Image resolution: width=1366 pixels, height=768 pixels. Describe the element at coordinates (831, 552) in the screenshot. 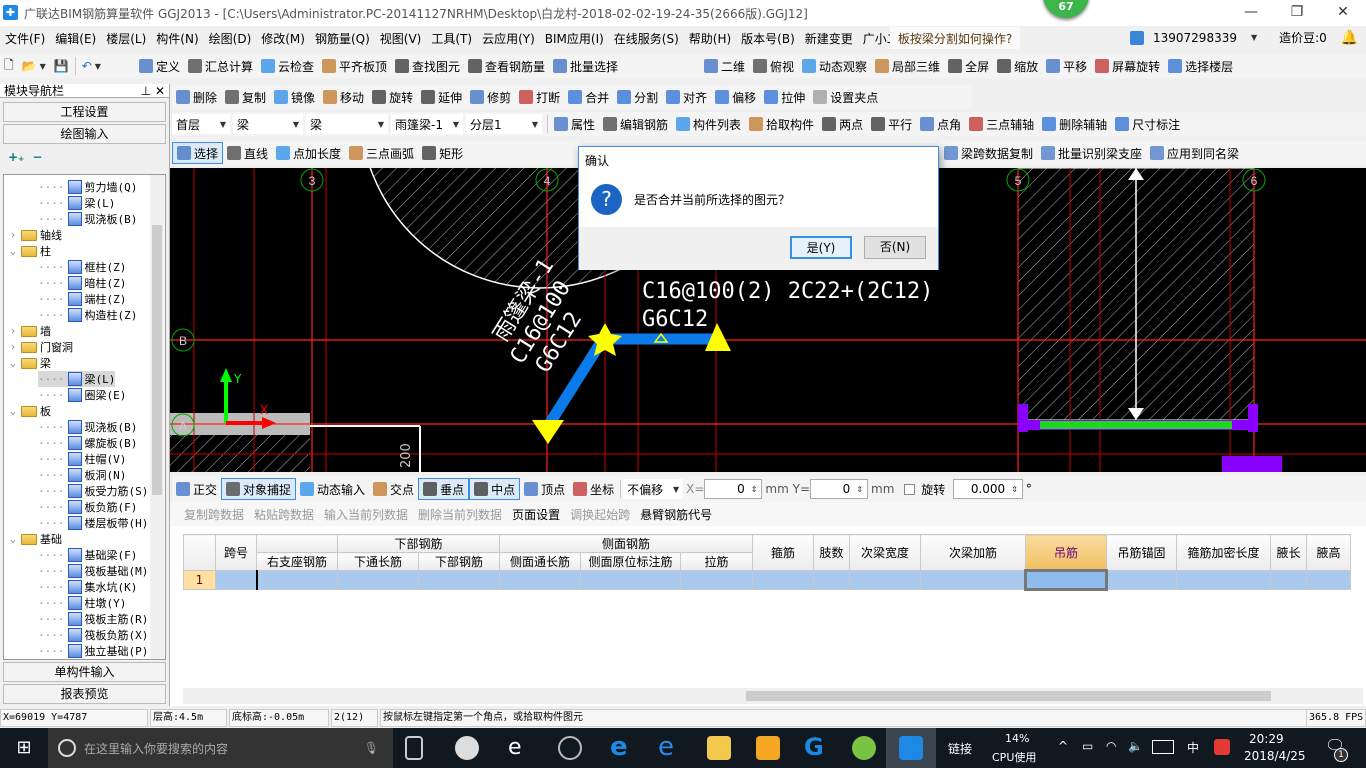

I see `col-legs: 肢数` at that location.